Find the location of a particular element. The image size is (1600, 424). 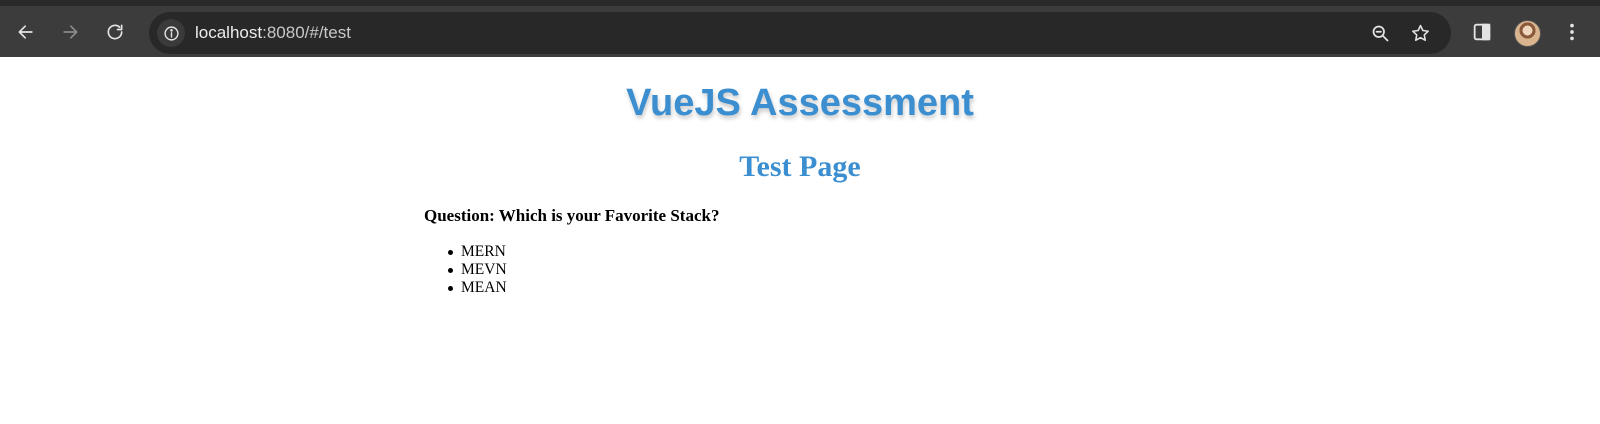

option-item: MEAN is located at coordinates (465, 288).